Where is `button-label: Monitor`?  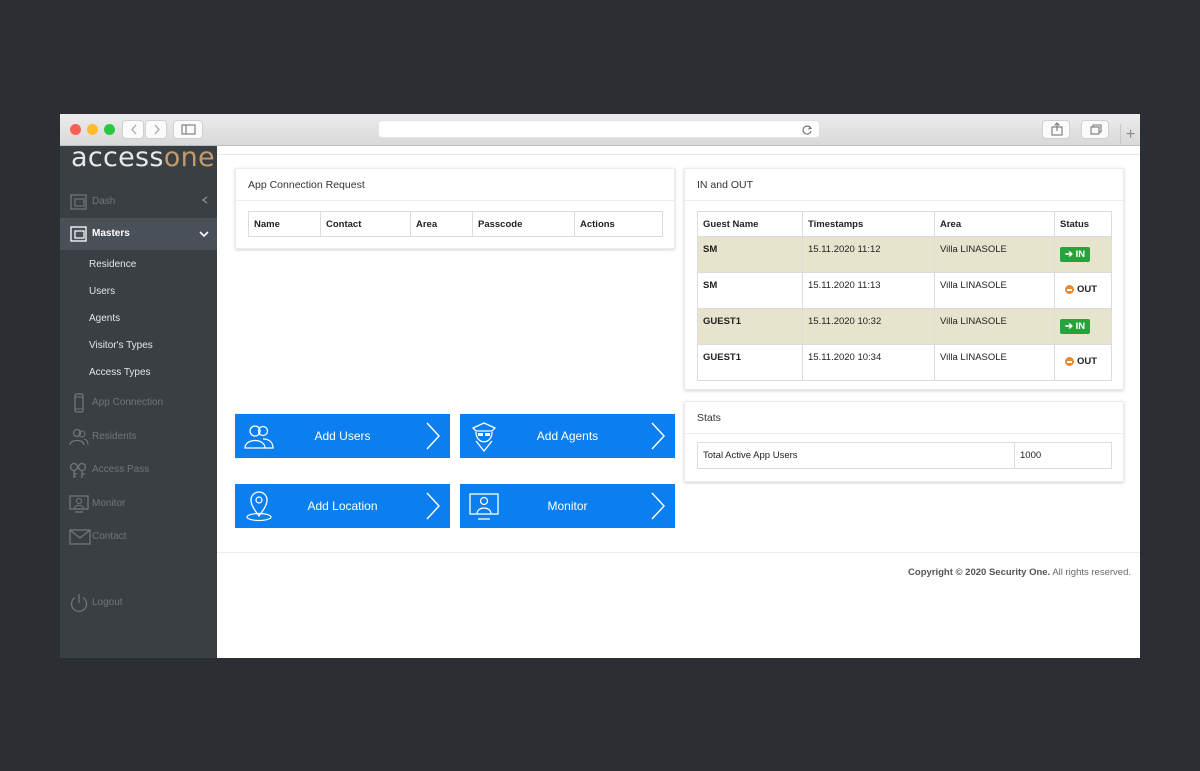
button-label: Monitor is located at coordinates (567, 506).